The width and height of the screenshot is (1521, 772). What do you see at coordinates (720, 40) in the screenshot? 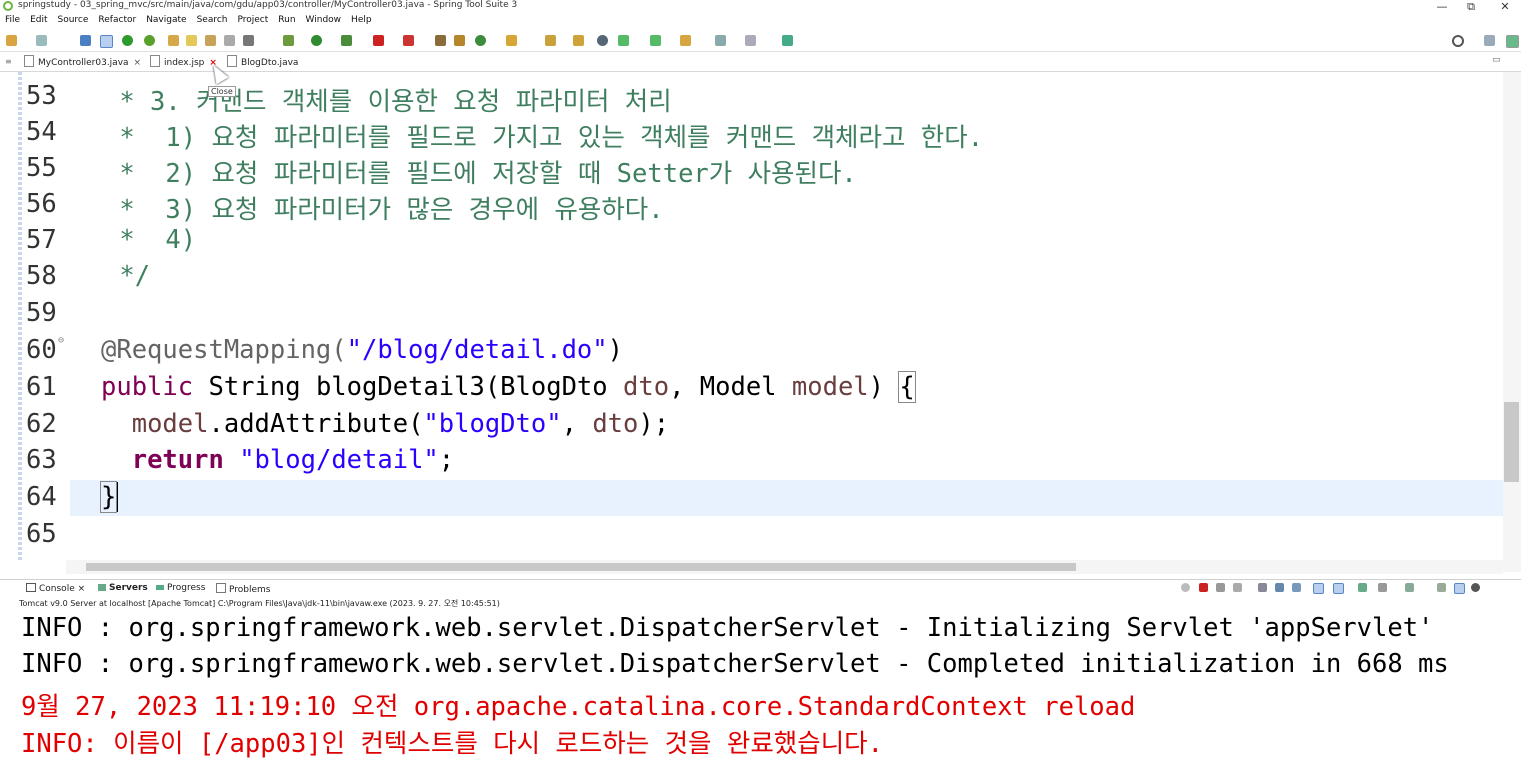
I see `back-icon` at bounding box center [720, 40].